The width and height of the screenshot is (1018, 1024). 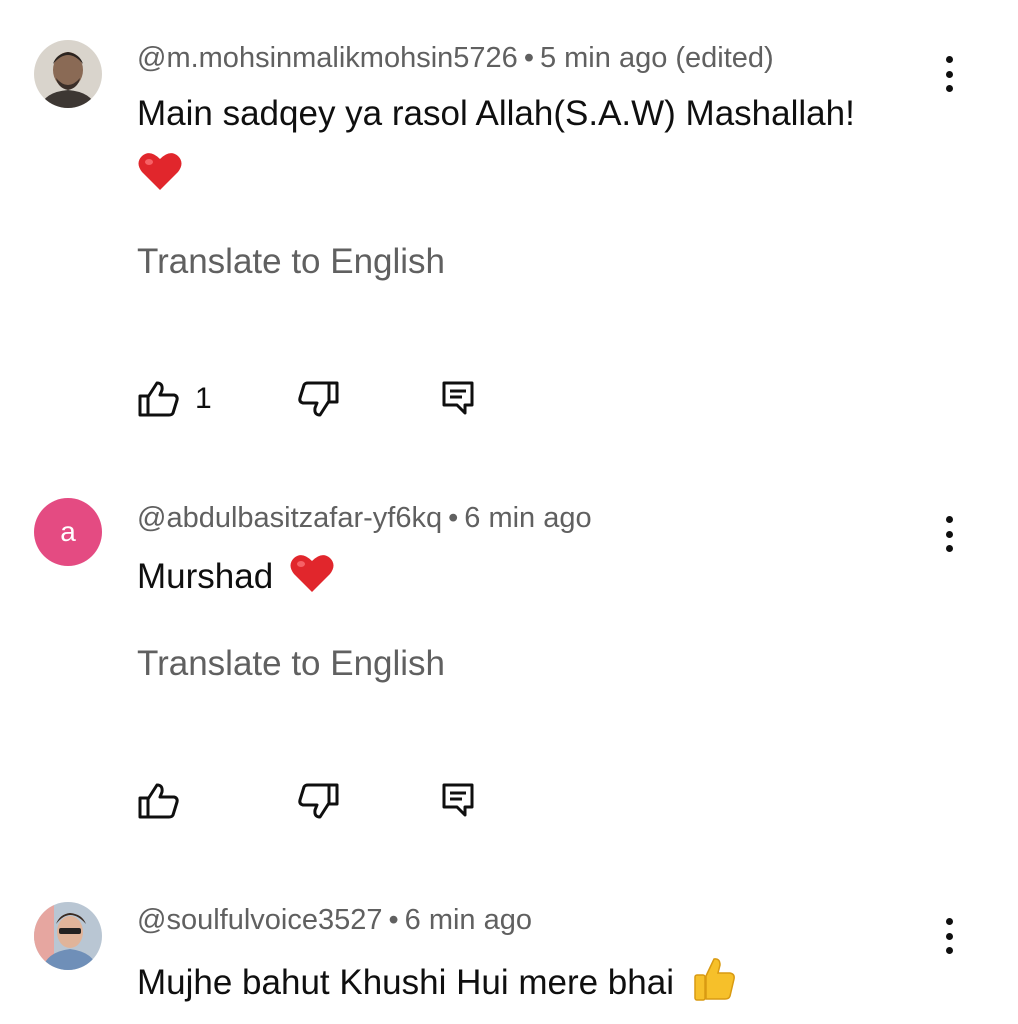 I want to click on like-button: 1, so click(x=174, y=399).